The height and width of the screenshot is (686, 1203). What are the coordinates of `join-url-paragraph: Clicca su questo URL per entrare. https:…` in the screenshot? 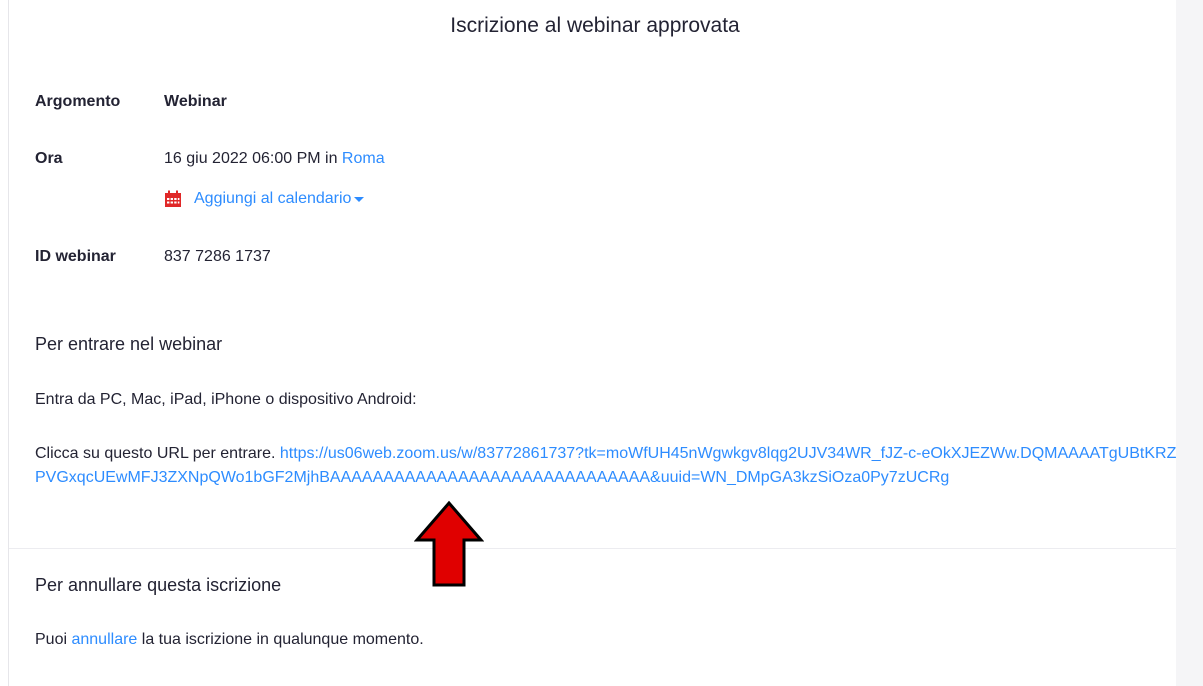 It's located at (607, 466).